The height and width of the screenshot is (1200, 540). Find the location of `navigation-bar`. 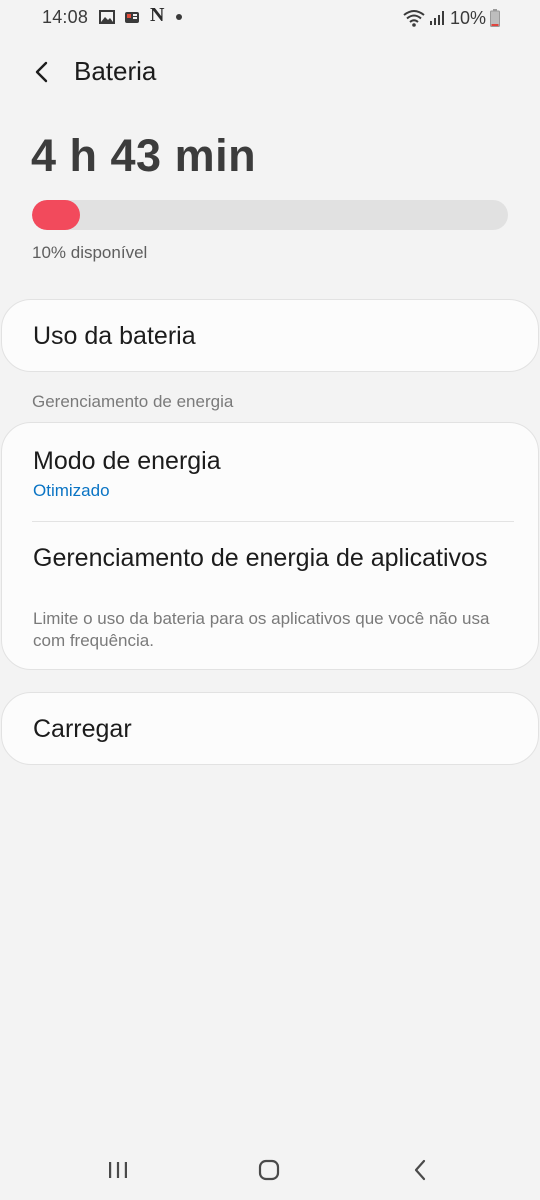

navigation-bar is located at coordinates (270, 1170).